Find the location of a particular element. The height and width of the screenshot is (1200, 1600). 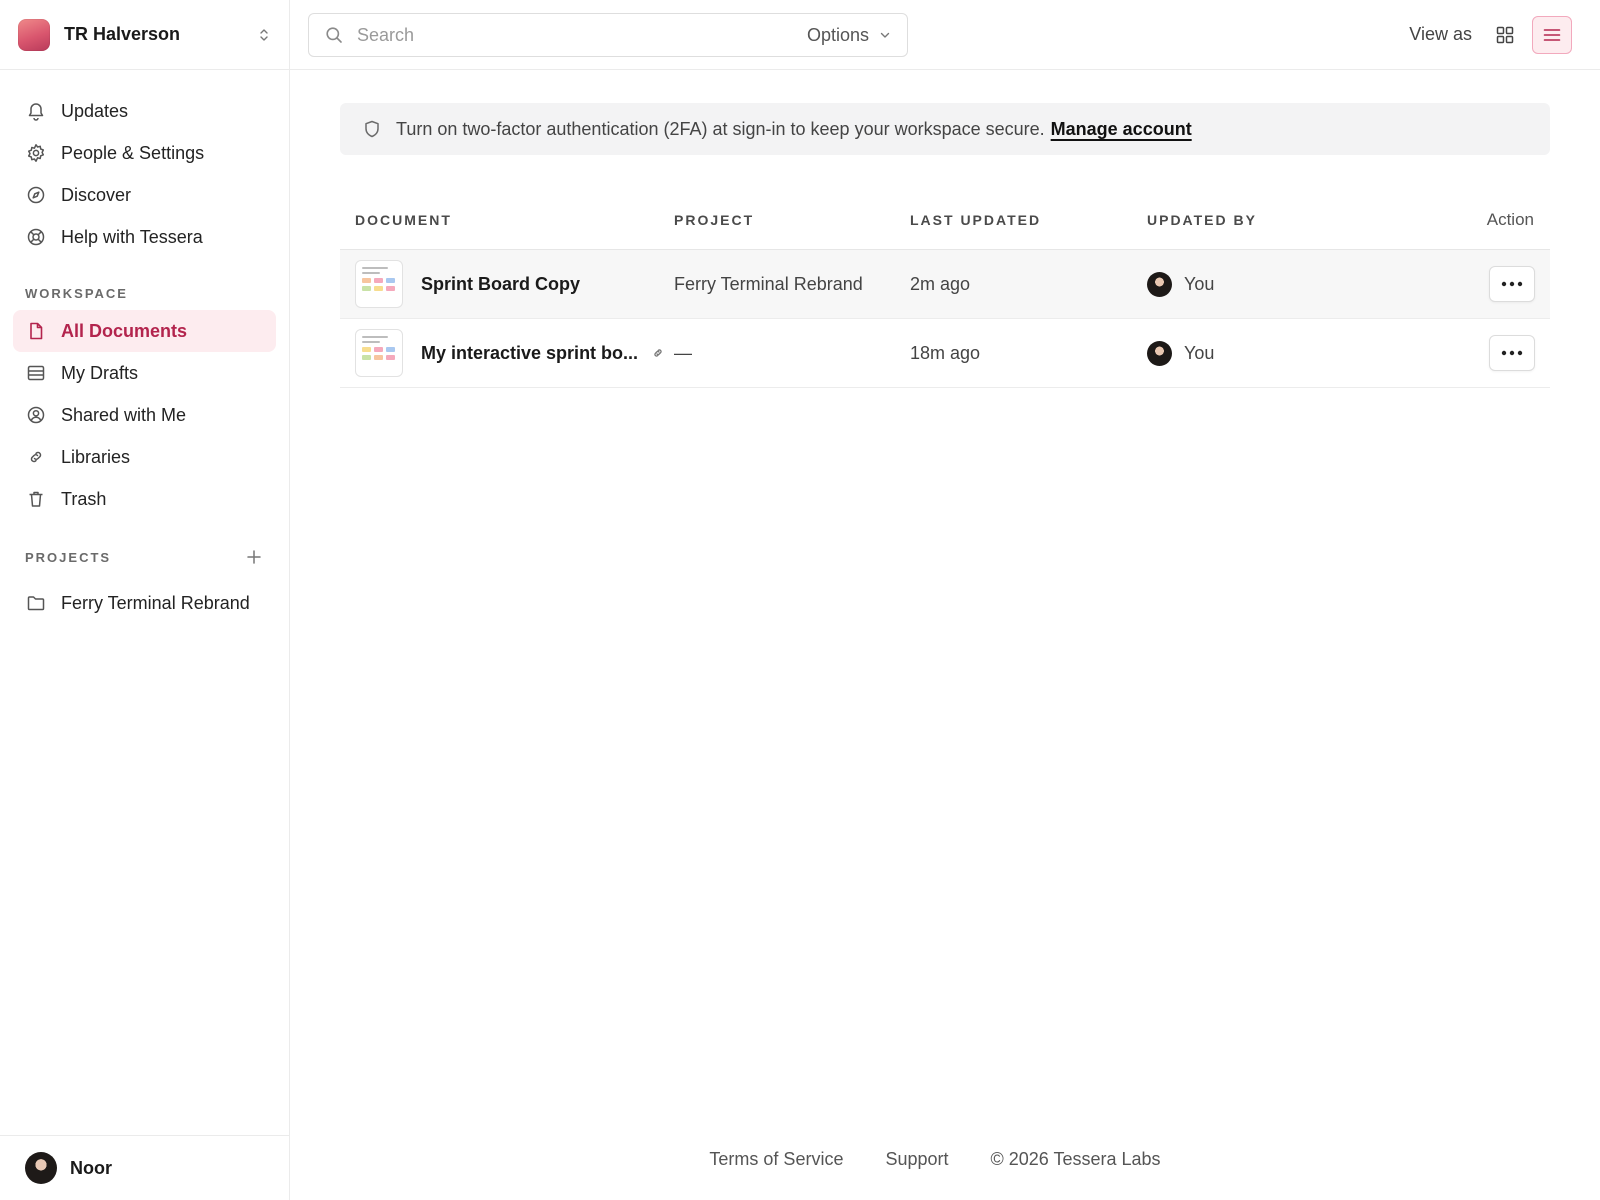

plus-icon is located at coordinates (254, 557).